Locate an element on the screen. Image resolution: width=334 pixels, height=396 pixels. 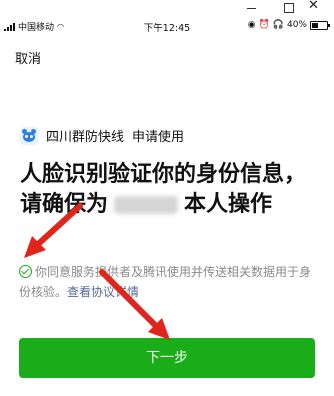
close-icon: ✕ is located at coordinates (313, 6).